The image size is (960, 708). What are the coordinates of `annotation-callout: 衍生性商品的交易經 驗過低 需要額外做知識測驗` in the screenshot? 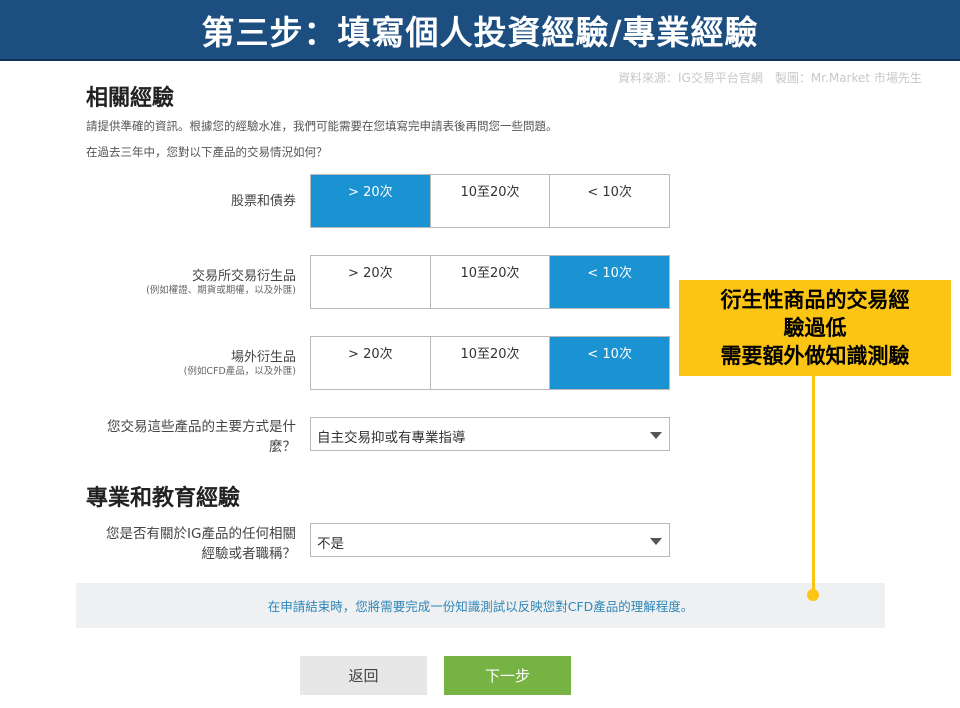 It's located at (815, 328).